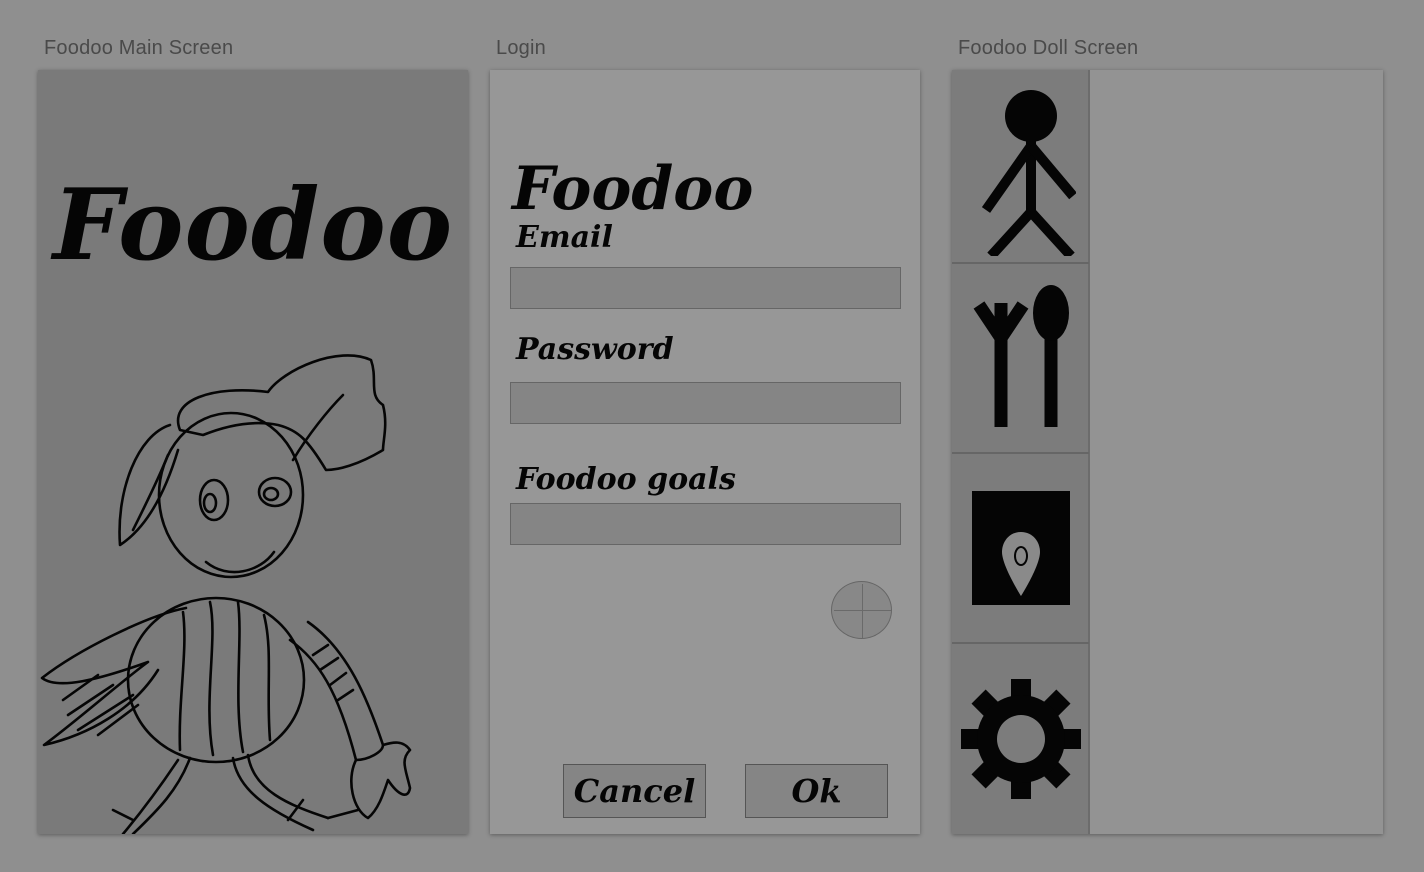 This screenshot has height=872, width=1424. Describe the element at coordinates (626, 479) in the screenshot. I see `foodoo-goals-label: Foodoo goals` at that location.